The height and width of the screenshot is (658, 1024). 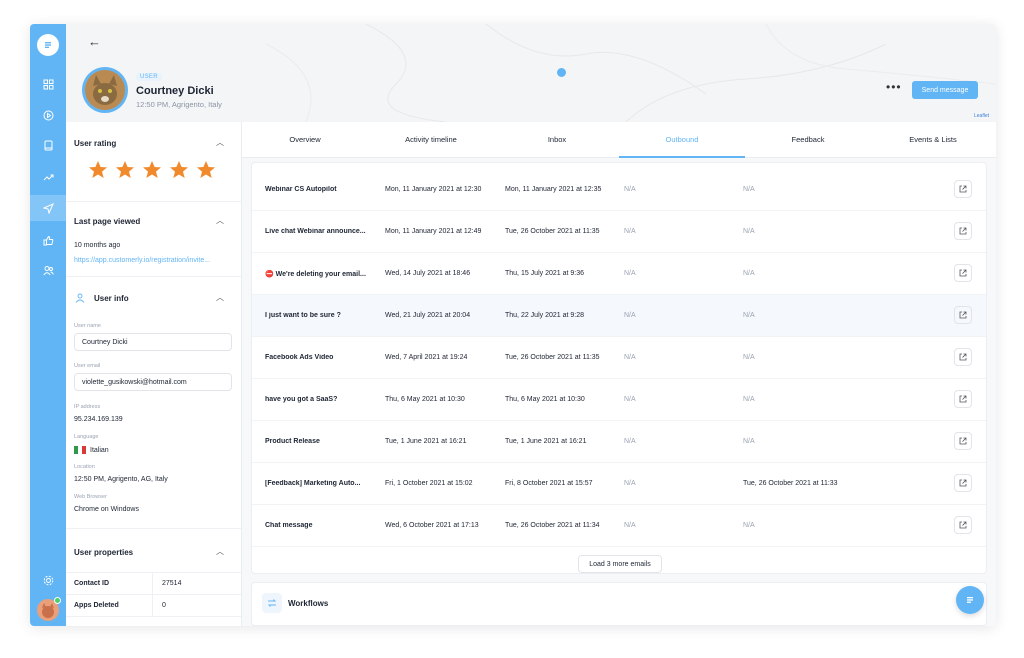 What do you see at coordinates (57, 600) in the screenshot?
I see `online-status-dot` at bounding box center [57, 600].